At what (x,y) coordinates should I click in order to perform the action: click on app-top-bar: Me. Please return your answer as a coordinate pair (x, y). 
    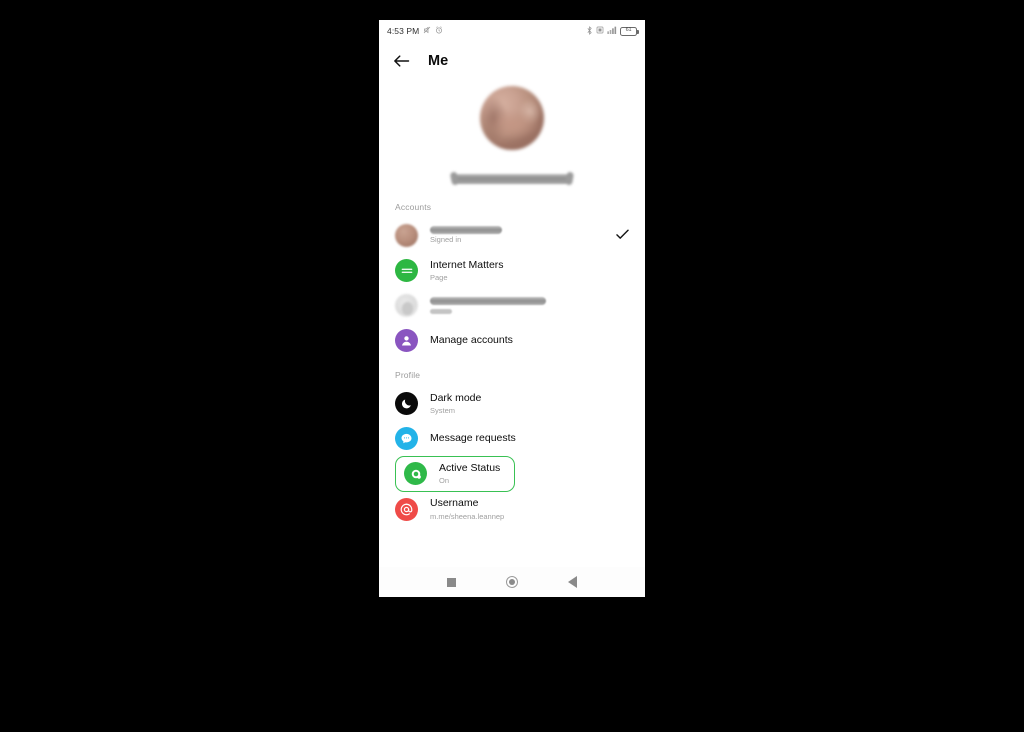
    Looking at the image, I should click on (512, 61).